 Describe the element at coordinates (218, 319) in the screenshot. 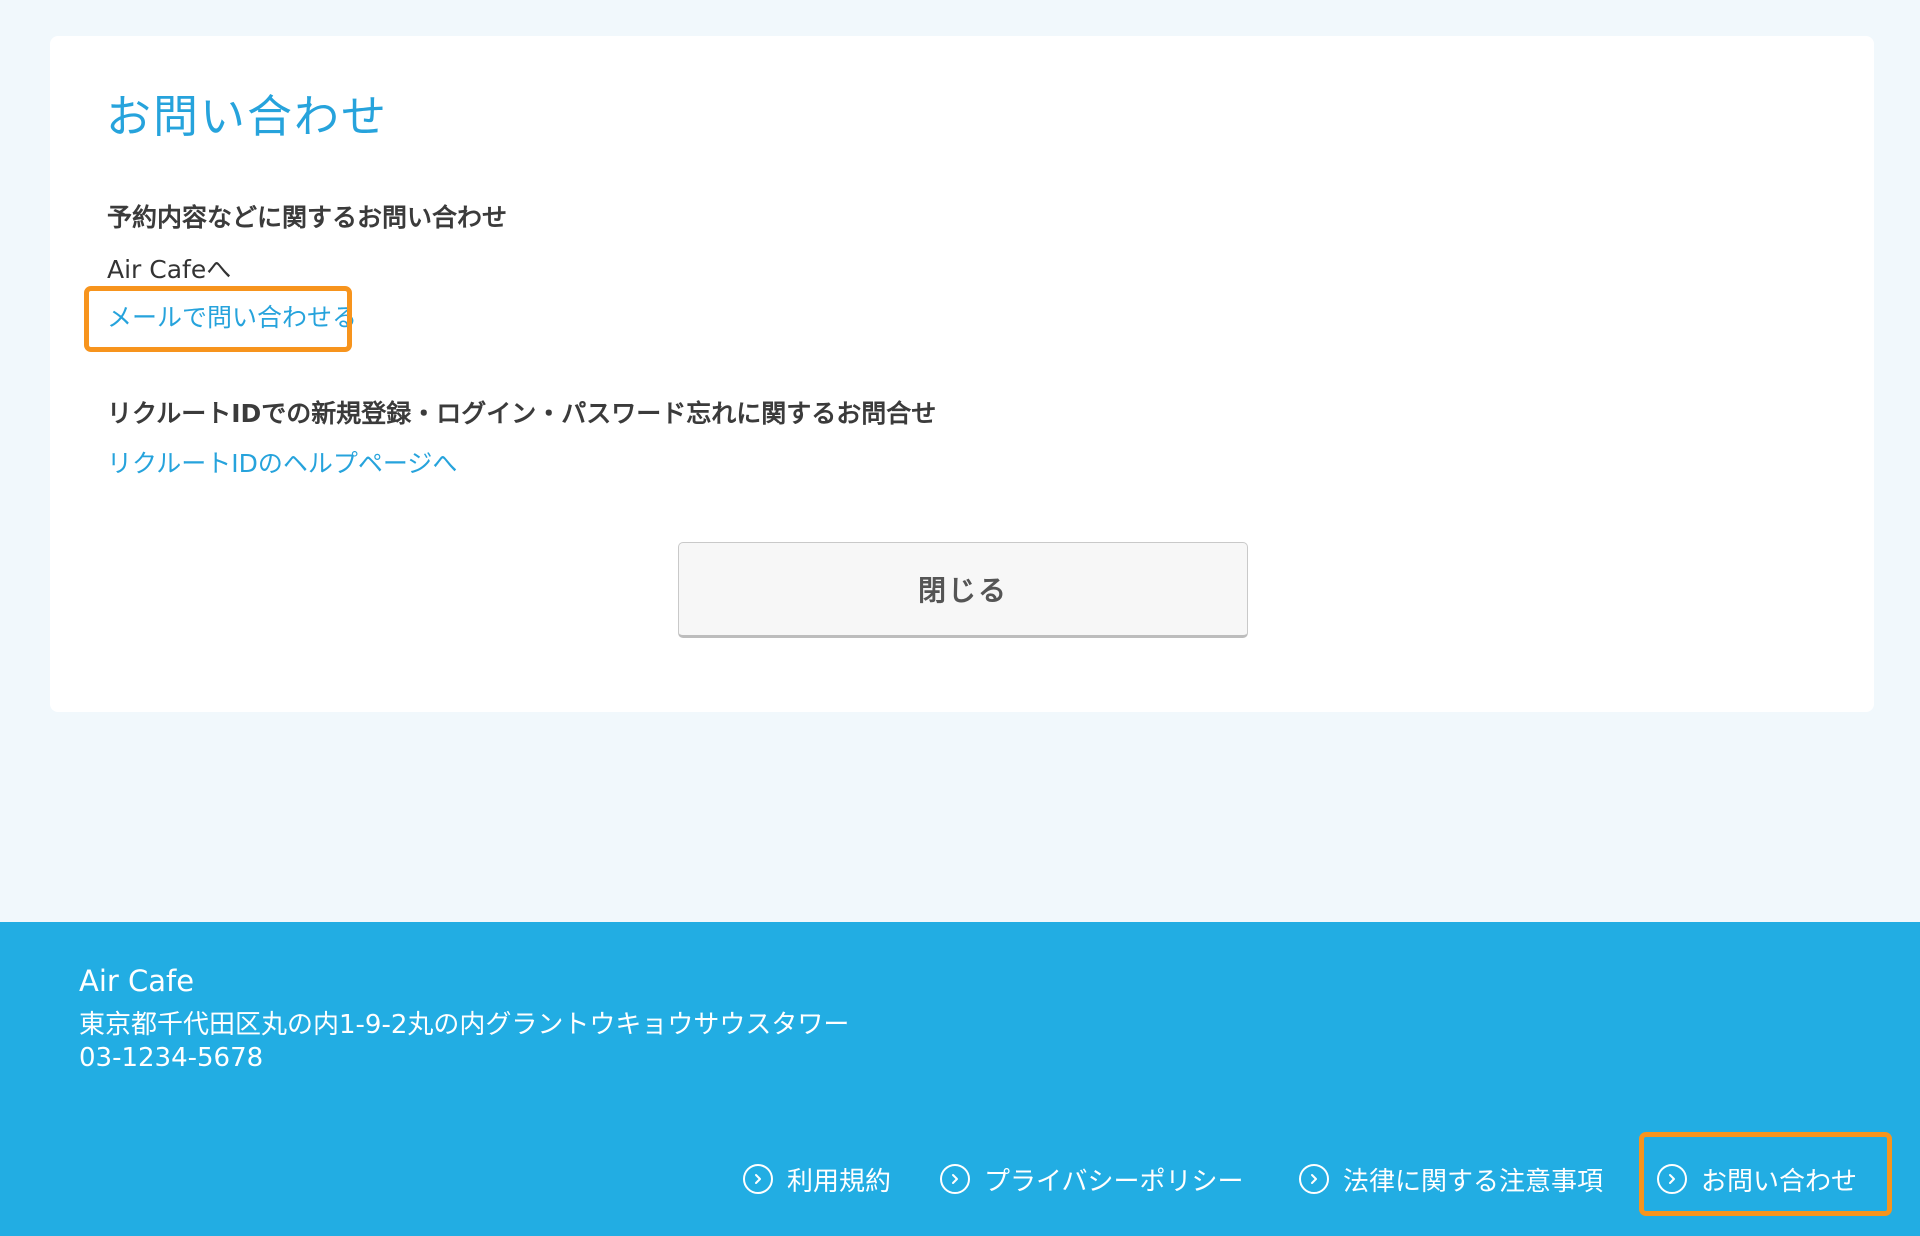

I see `email-link-highlight` at that location.